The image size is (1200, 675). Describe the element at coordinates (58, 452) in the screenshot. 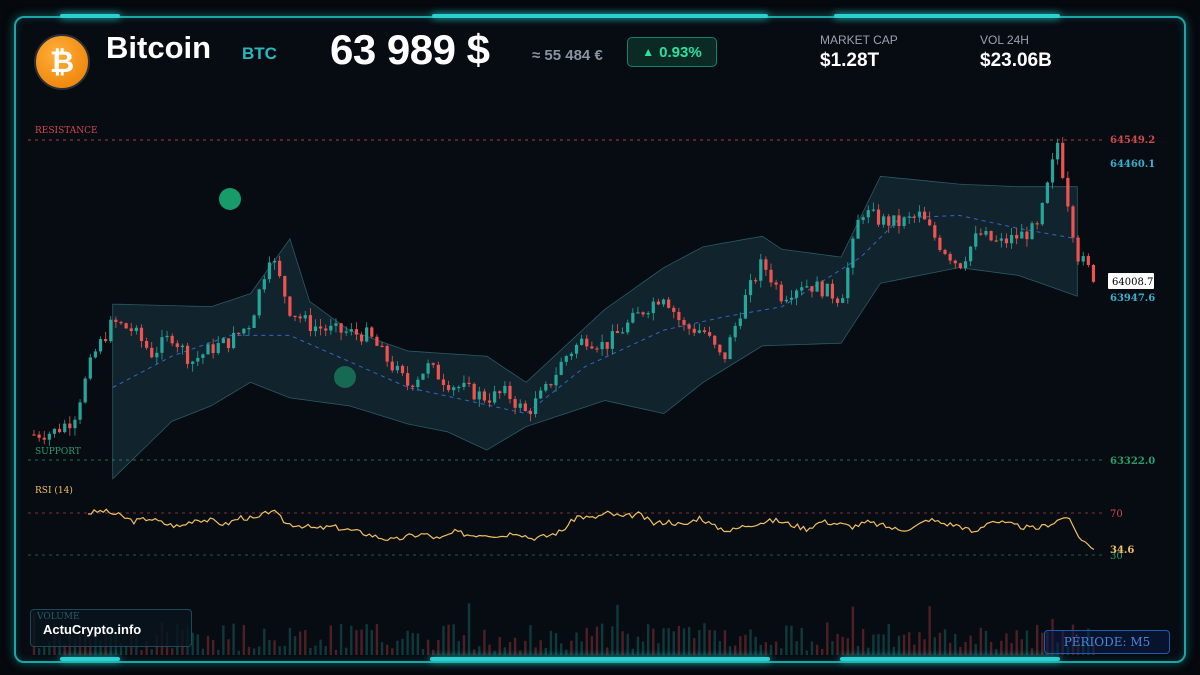

I see `support-label: SUPPORT` at that location.